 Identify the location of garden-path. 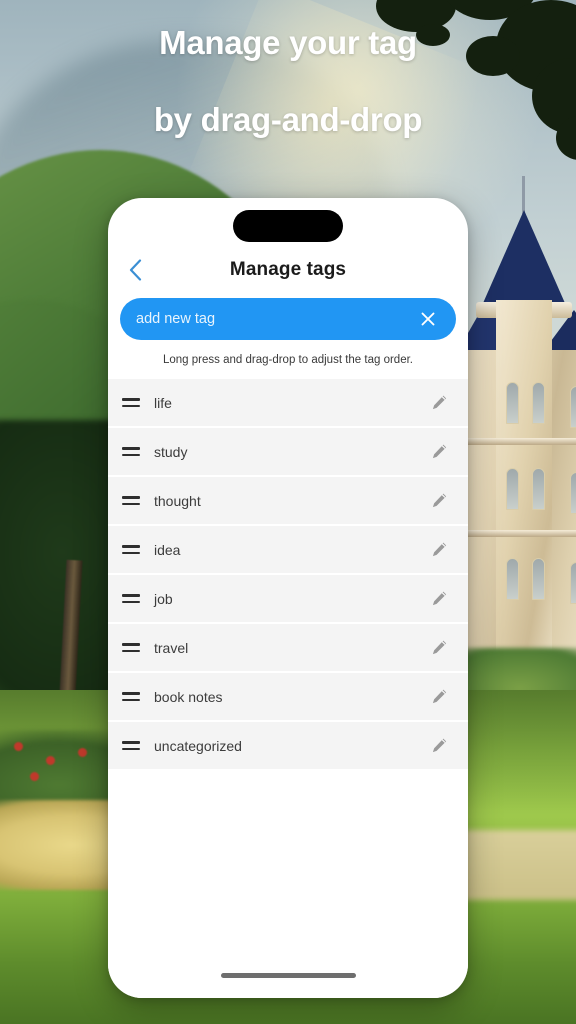
(515, 865).